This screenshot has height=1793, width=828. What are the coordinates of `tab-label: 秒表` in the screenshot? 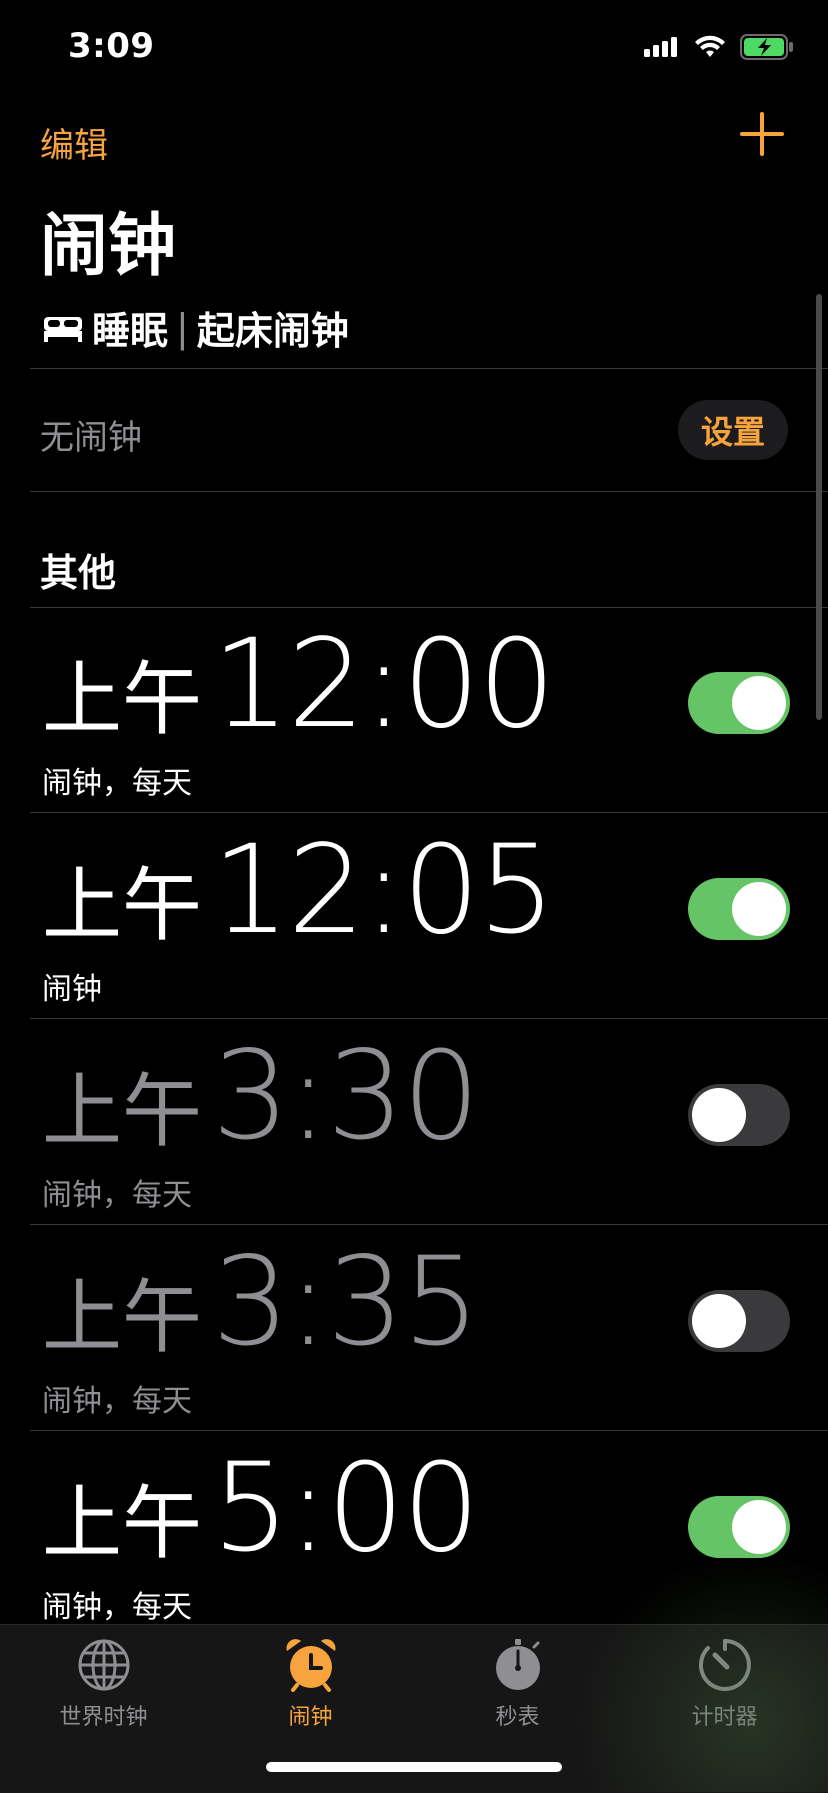 It's located at (517, 1717).